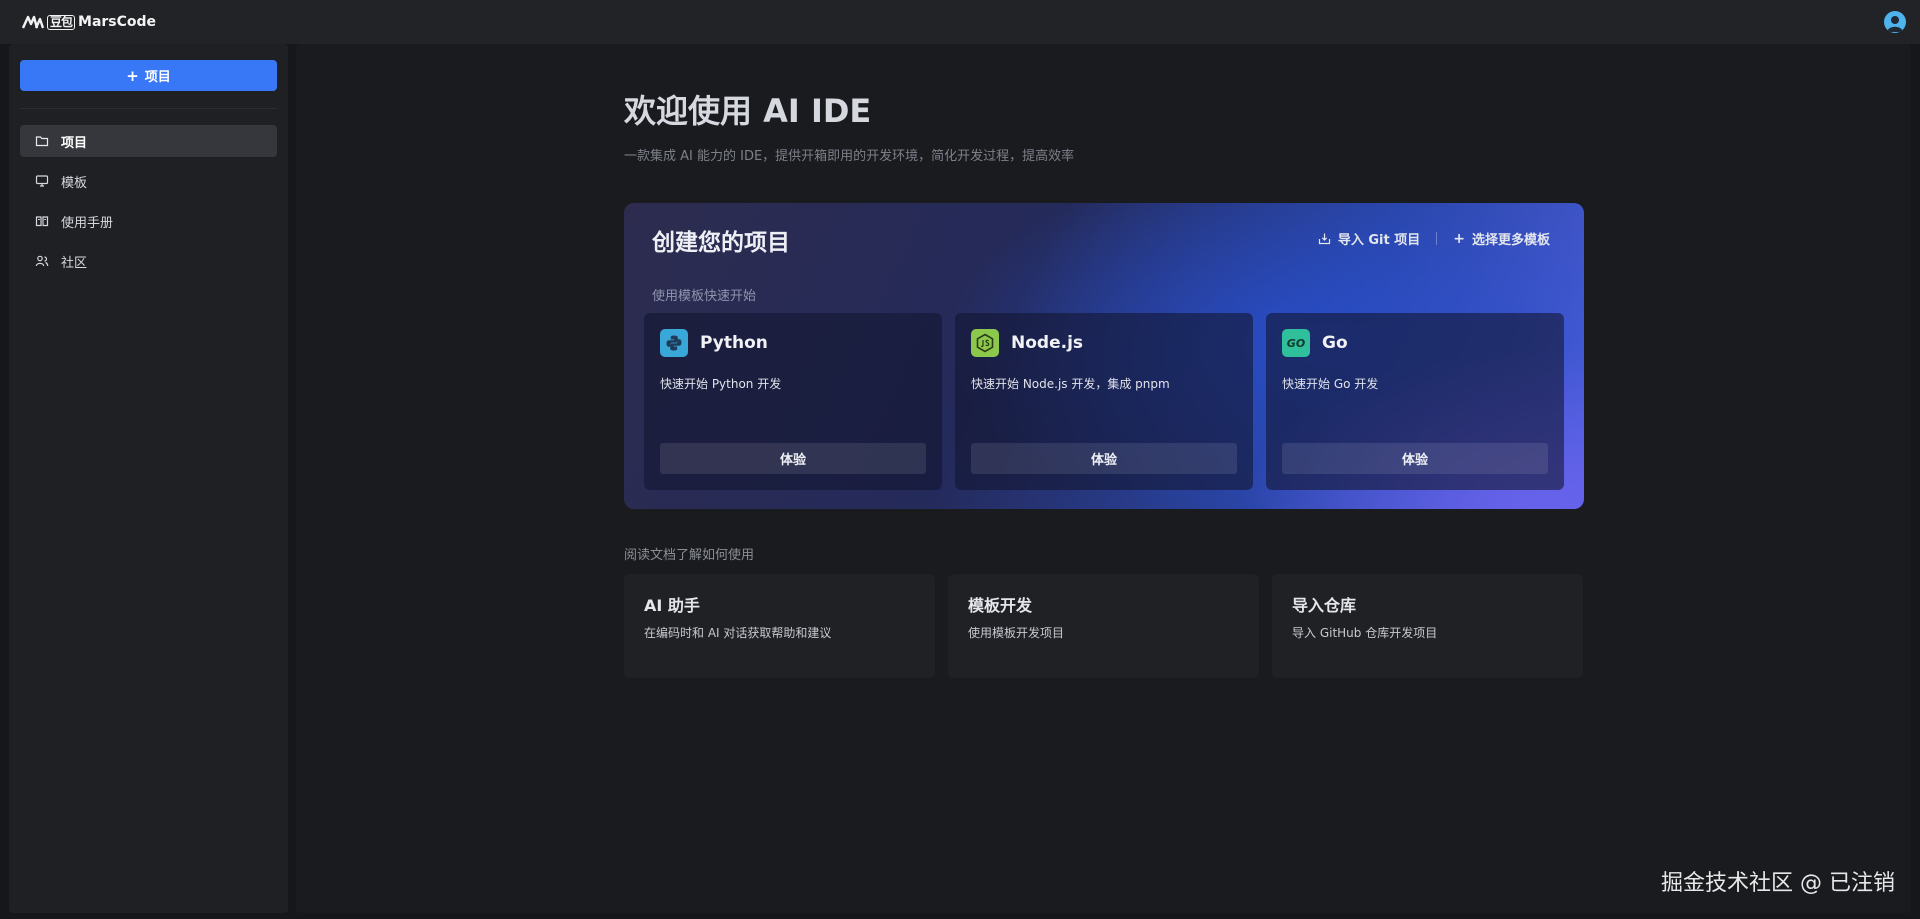 Image resolution: width=1920 pixels, height=919 pixels. Describe the element at coordinates (1330, 384) in the screenshot. I see `template-description: 快速开始 Go 开发` at that location.